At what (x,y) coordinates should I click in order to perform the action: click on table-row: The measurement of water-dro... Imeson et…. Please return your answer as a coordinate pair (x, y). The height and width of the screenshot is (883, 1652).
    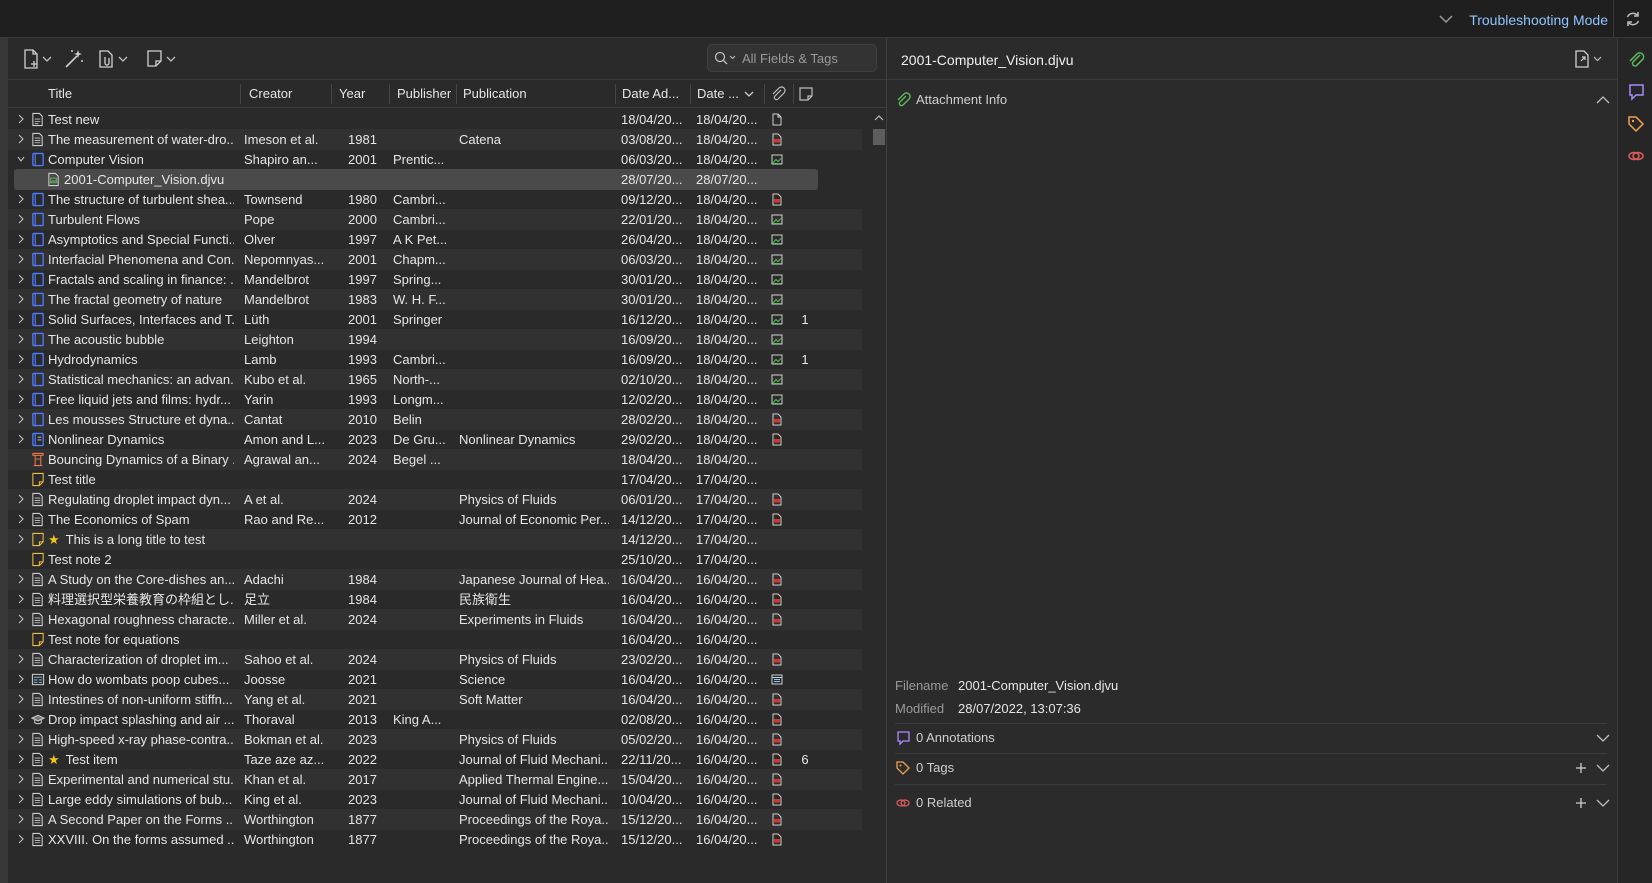
    Looking at the image, I should click on (435, 139).